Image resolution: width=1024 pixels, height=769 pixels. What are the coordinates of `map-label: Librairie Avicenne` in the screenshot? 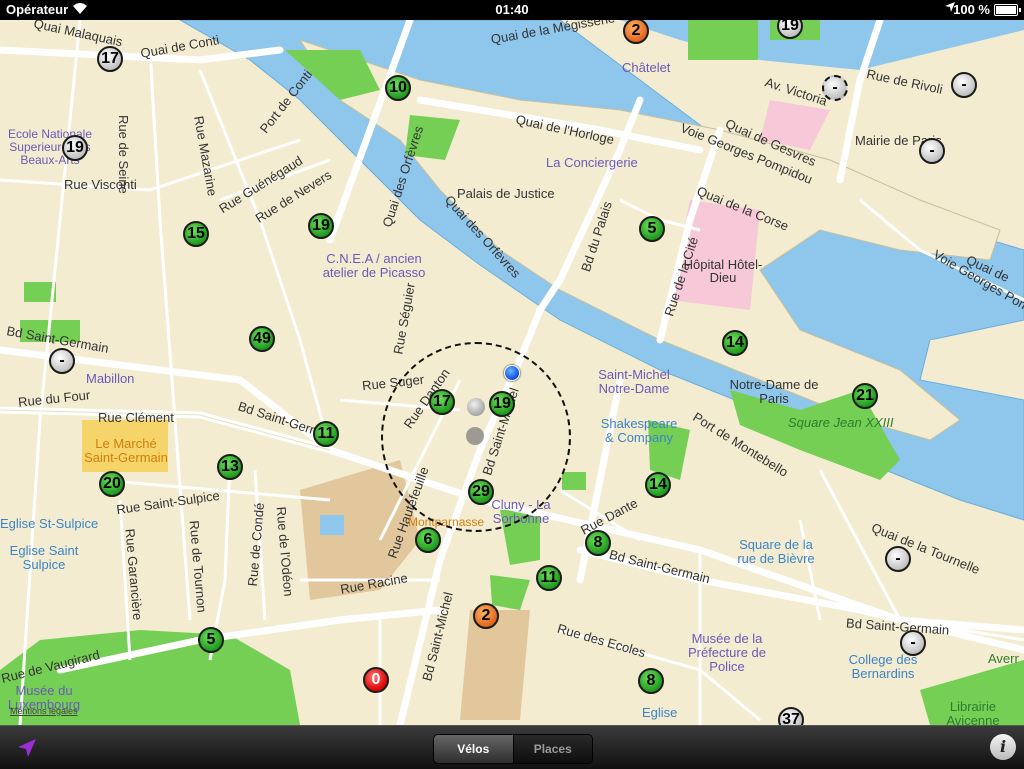 It's located at (973, 712).